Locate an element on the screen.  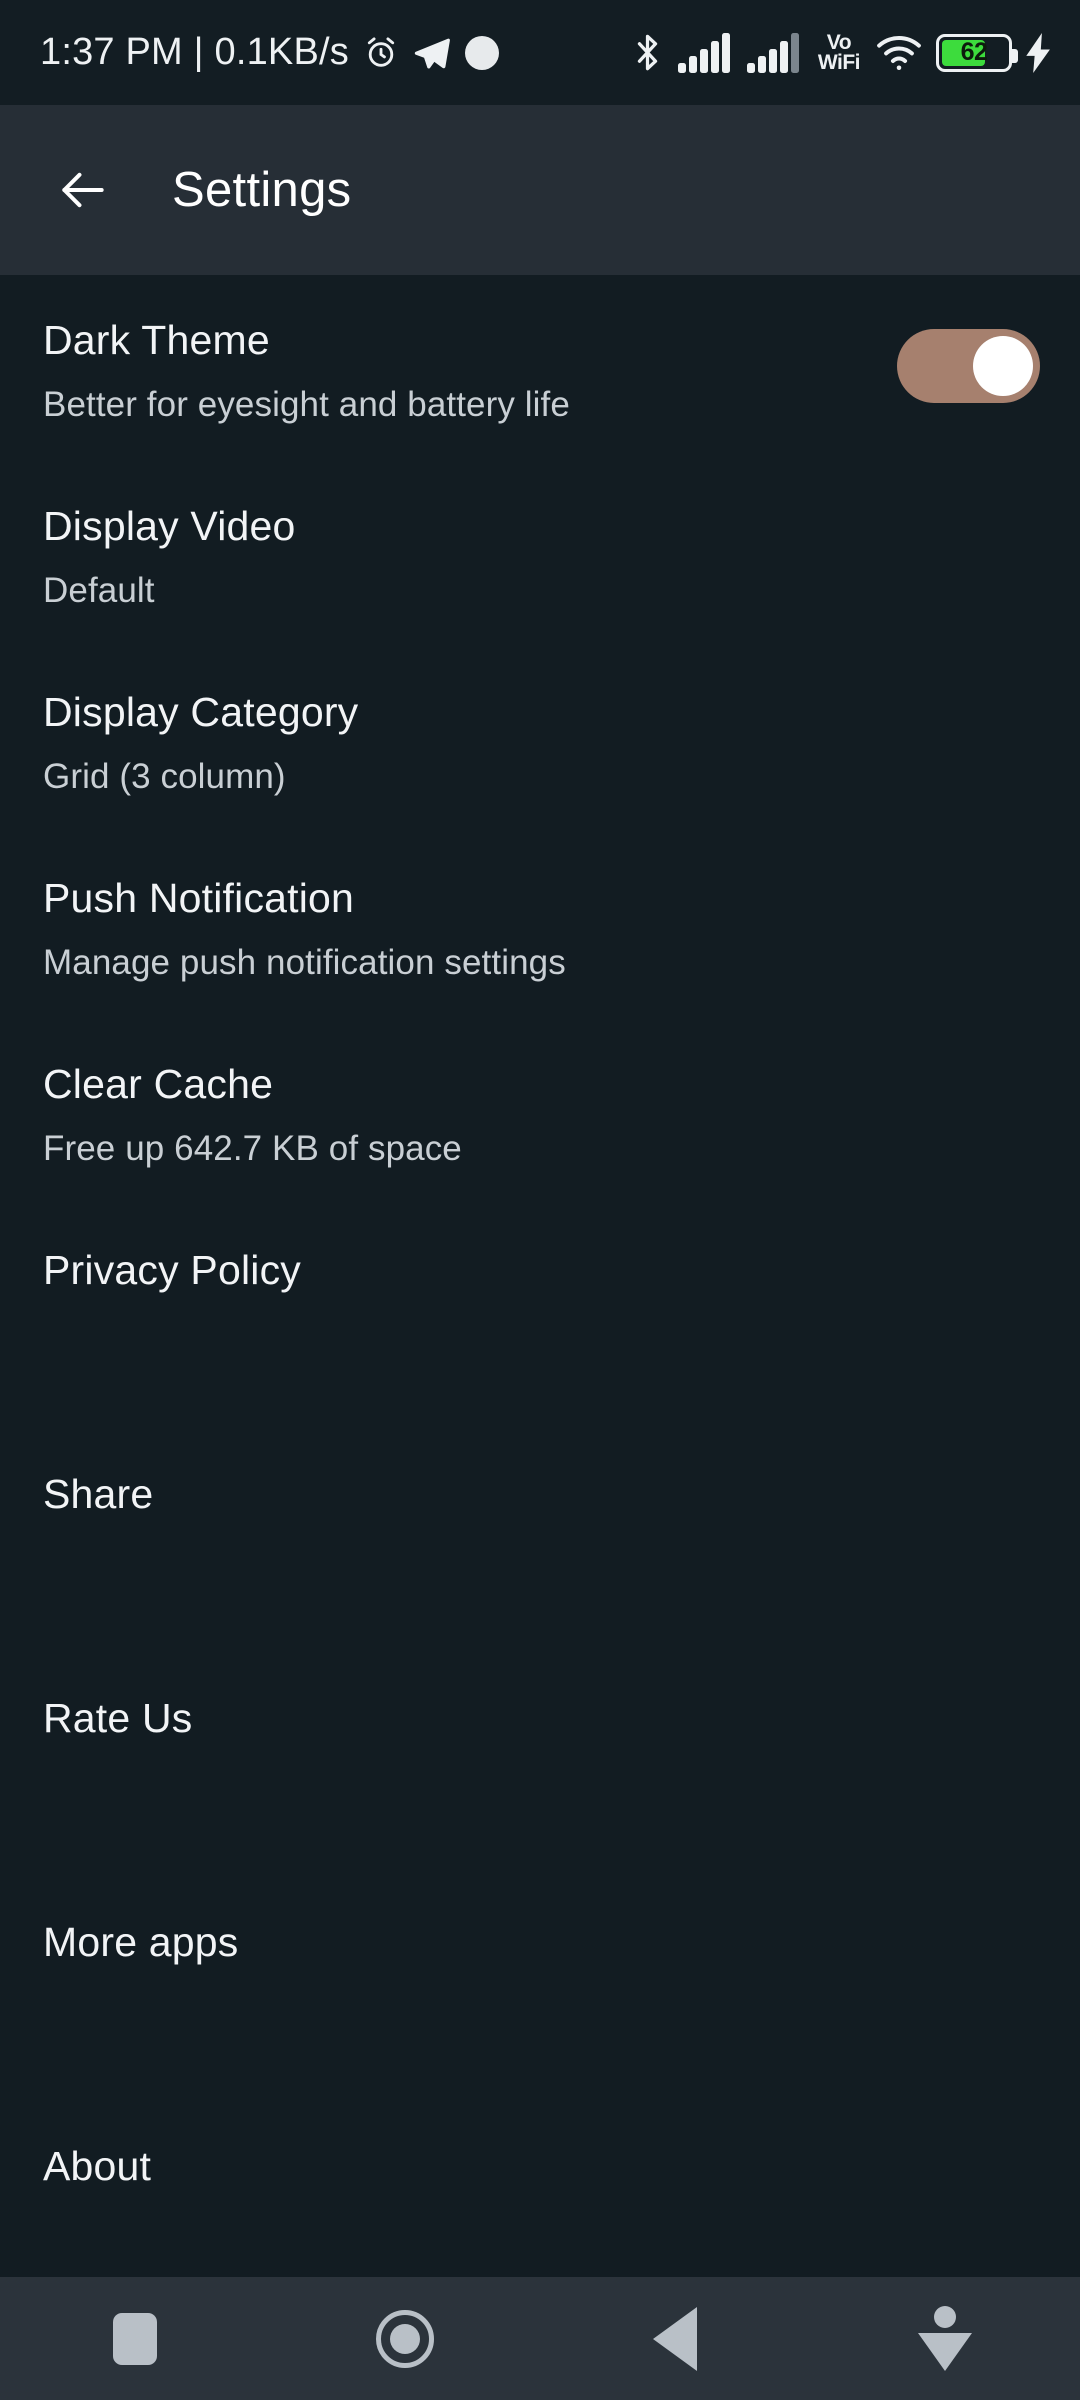
android-navigation-bar is located at coordinates (540, 2338).